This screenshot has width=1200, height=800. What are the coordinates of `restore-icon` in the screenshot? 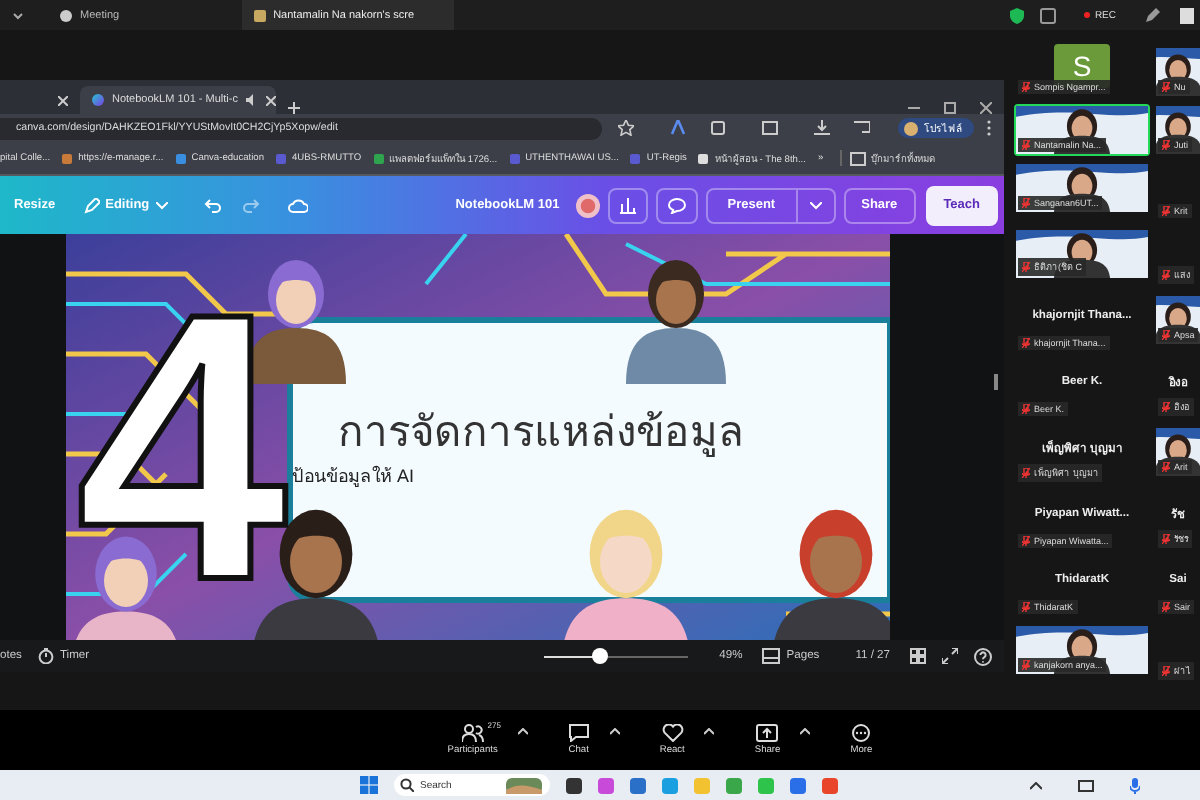 It's located at (950, 108).